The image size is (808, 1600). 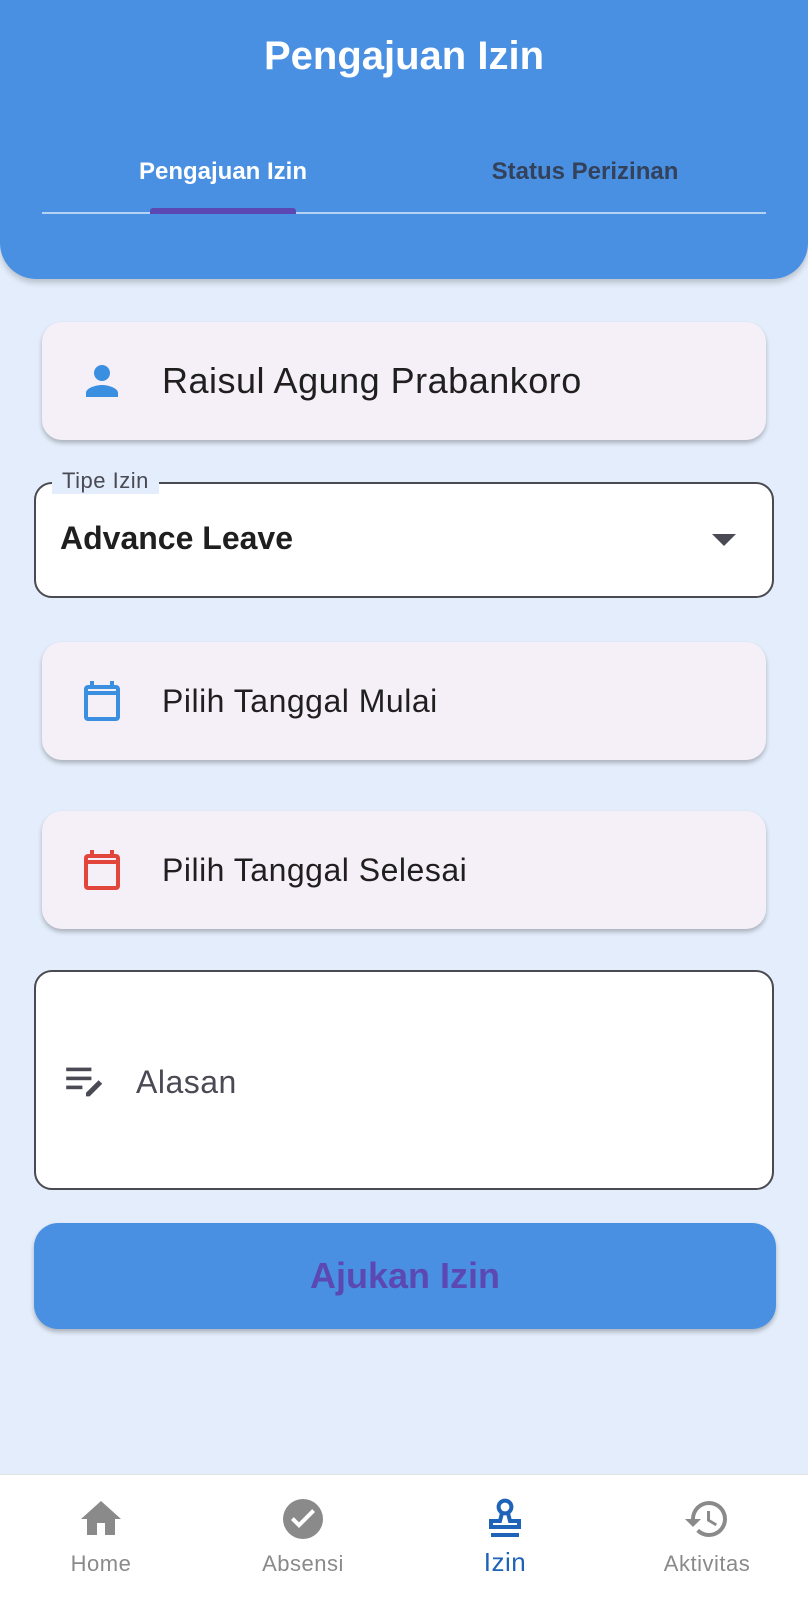 I want to click on employee-name-card: Raisul Agung Prabankoro, so click(x=404, y=381).